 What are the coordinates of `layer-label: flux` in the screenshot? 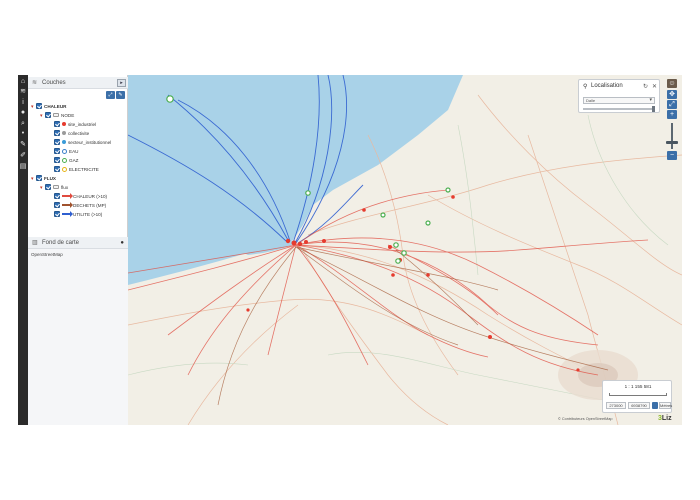 It's located at (65, 187).